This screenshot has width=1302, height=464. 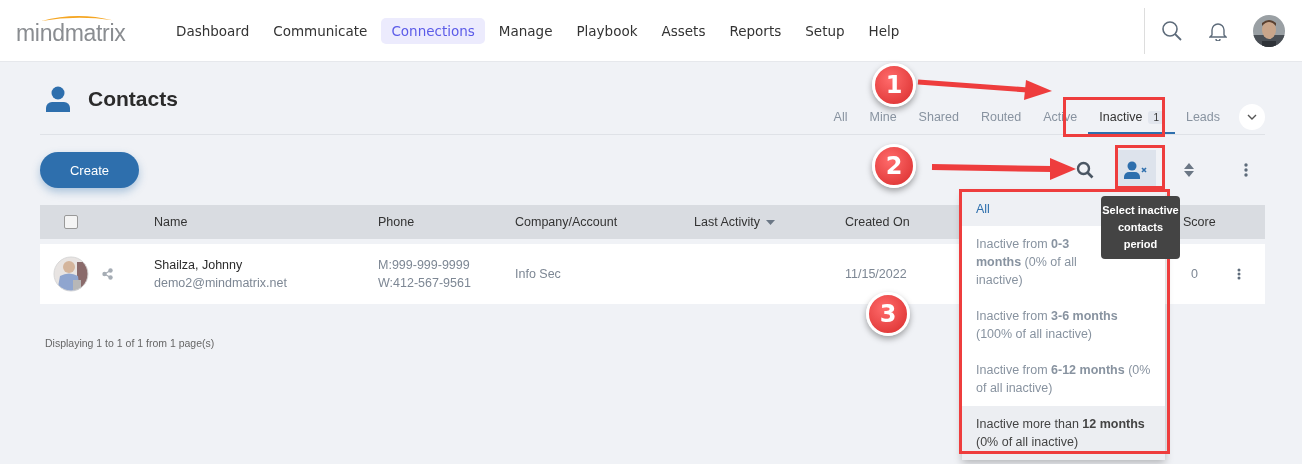 I want to click on menu-item: Inactive more than 12 months (0% of all inactive), so click(x=1063, y=433).